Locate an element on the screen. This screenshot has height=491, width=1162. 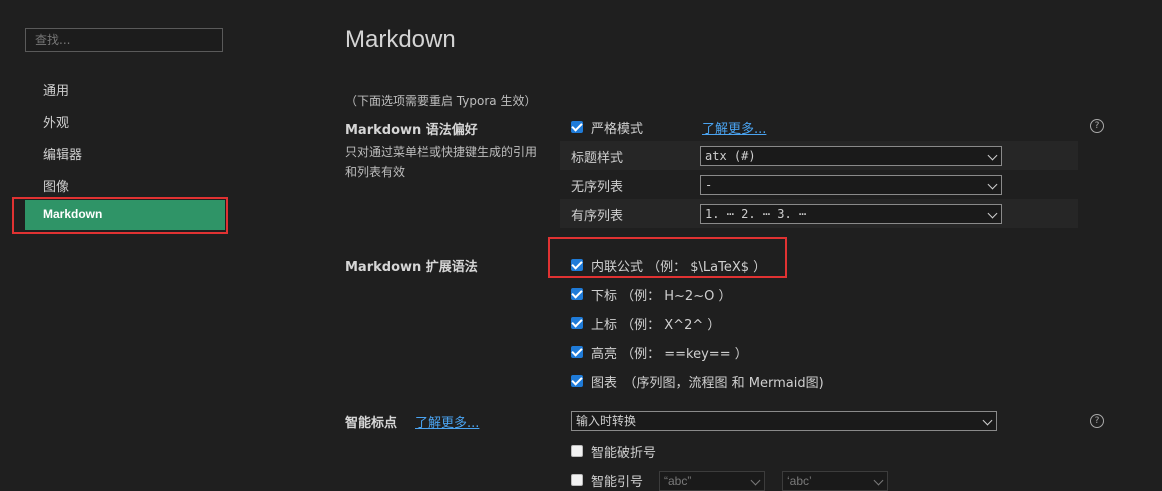
single-quote-value: ‘abc’ is located at coordinates (799, 481).